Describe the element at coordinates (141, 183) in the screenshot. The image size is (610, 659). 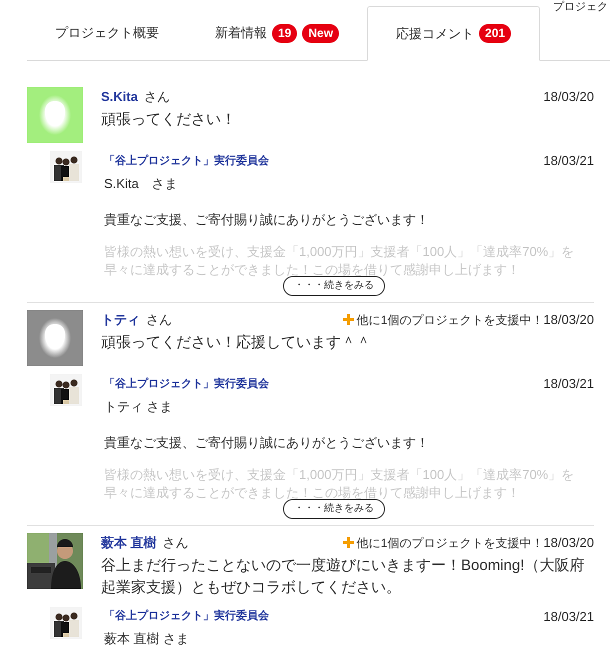
I see `reply-greeting: S.Kita さま` at that location.